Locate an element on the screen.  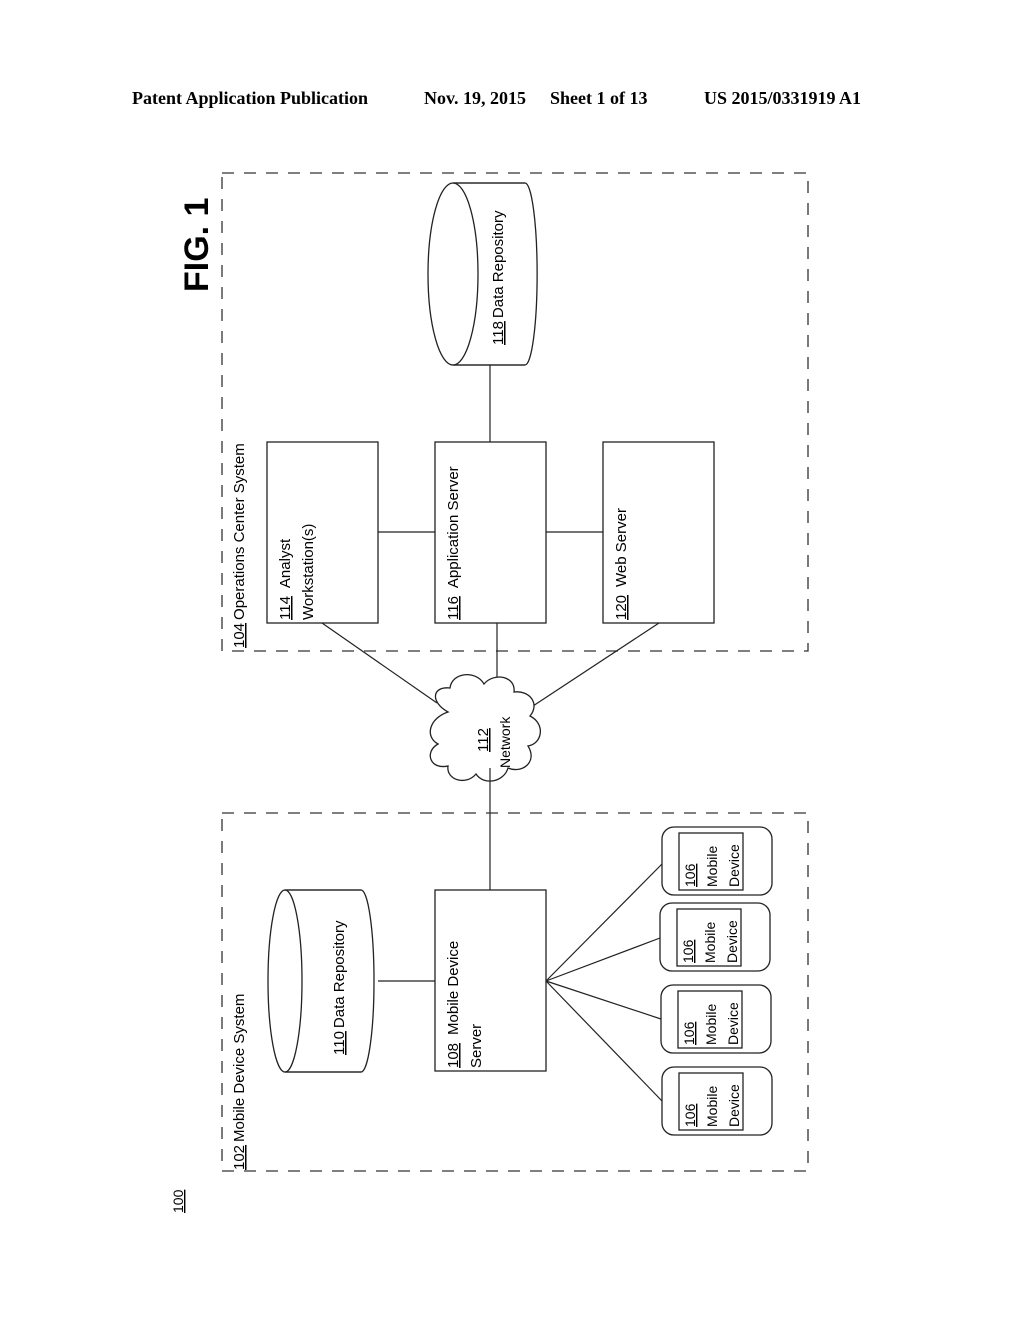
mobile-device-3: 106 Mobile Device is located at coordinates (716, 1019).